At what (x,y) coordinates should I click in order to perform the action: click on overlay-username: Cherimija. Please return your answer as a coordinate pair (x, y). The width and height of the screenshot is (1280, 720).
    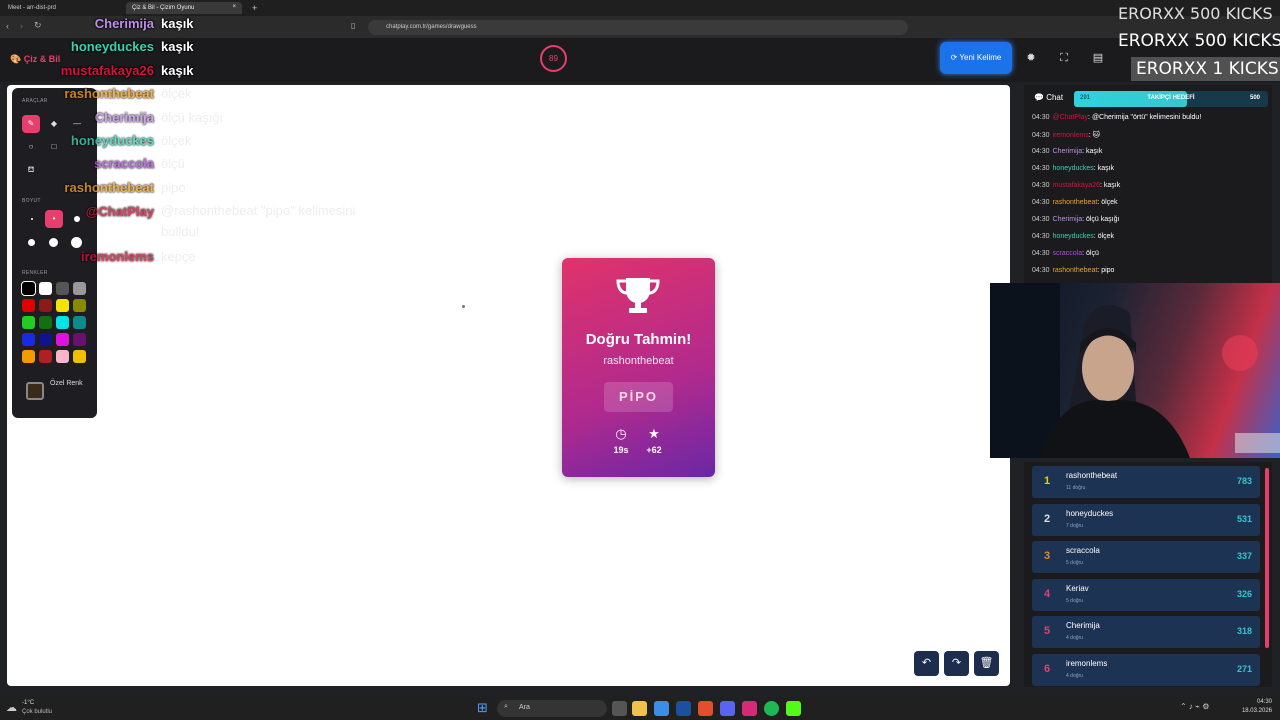
    Looking at the image, I should click on (124, 117).